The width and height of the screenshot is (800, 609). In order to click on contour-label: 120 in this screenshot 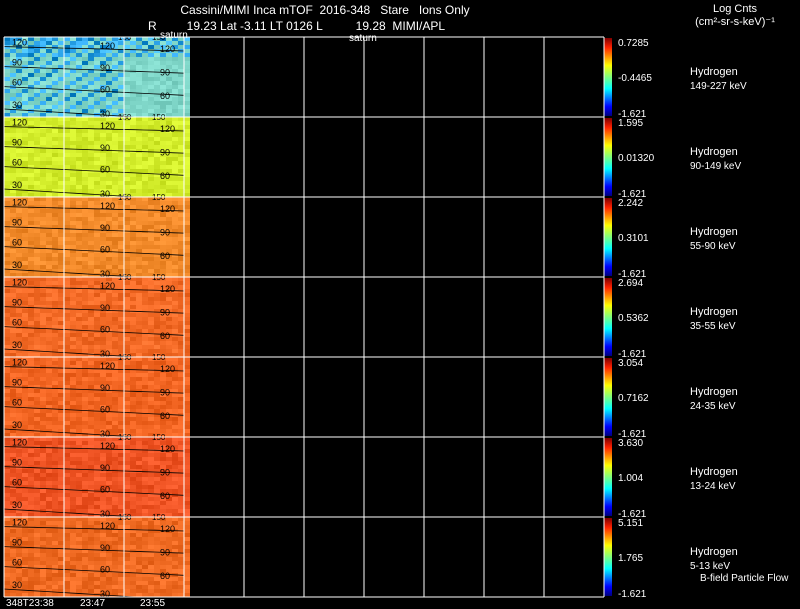, I will do `click(167, 449)`.